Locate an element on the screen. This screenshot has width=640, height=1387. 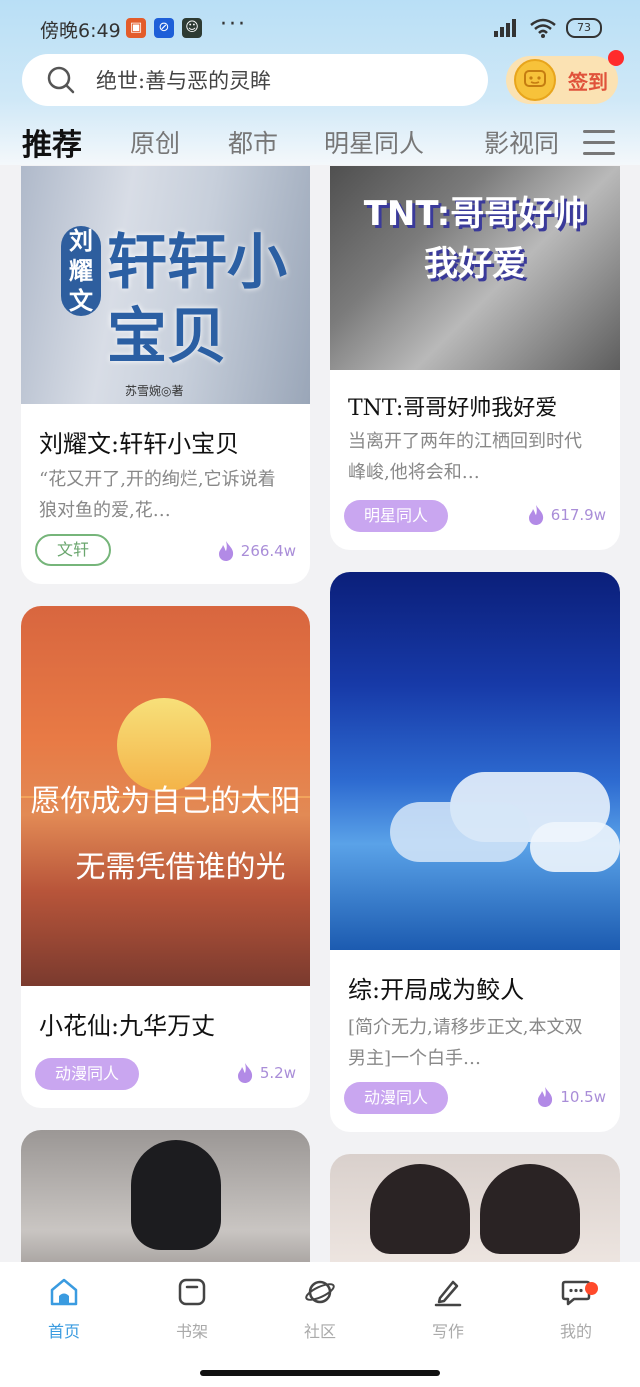
heat-count: 617.9w is located at coordinates (566, 515).